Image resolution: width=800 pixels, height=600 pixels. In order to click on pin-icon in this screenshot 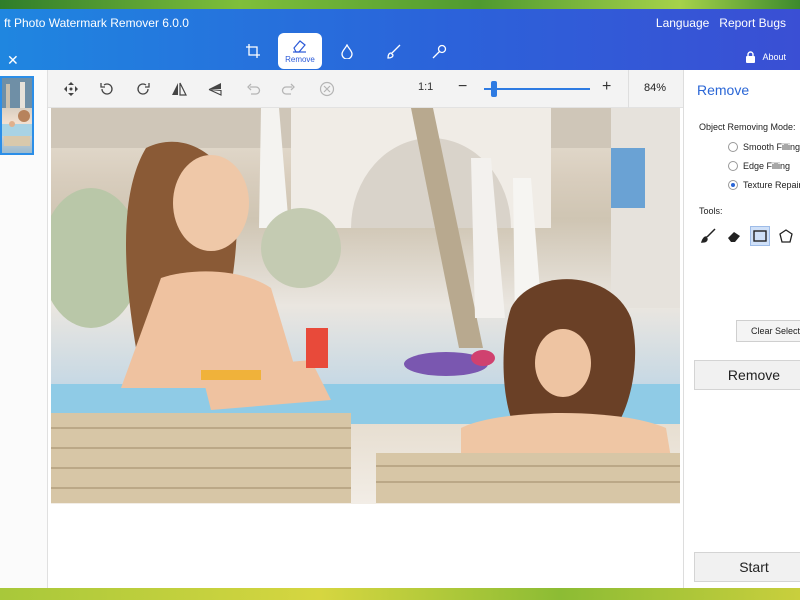, I will do `click(439, 51)`.